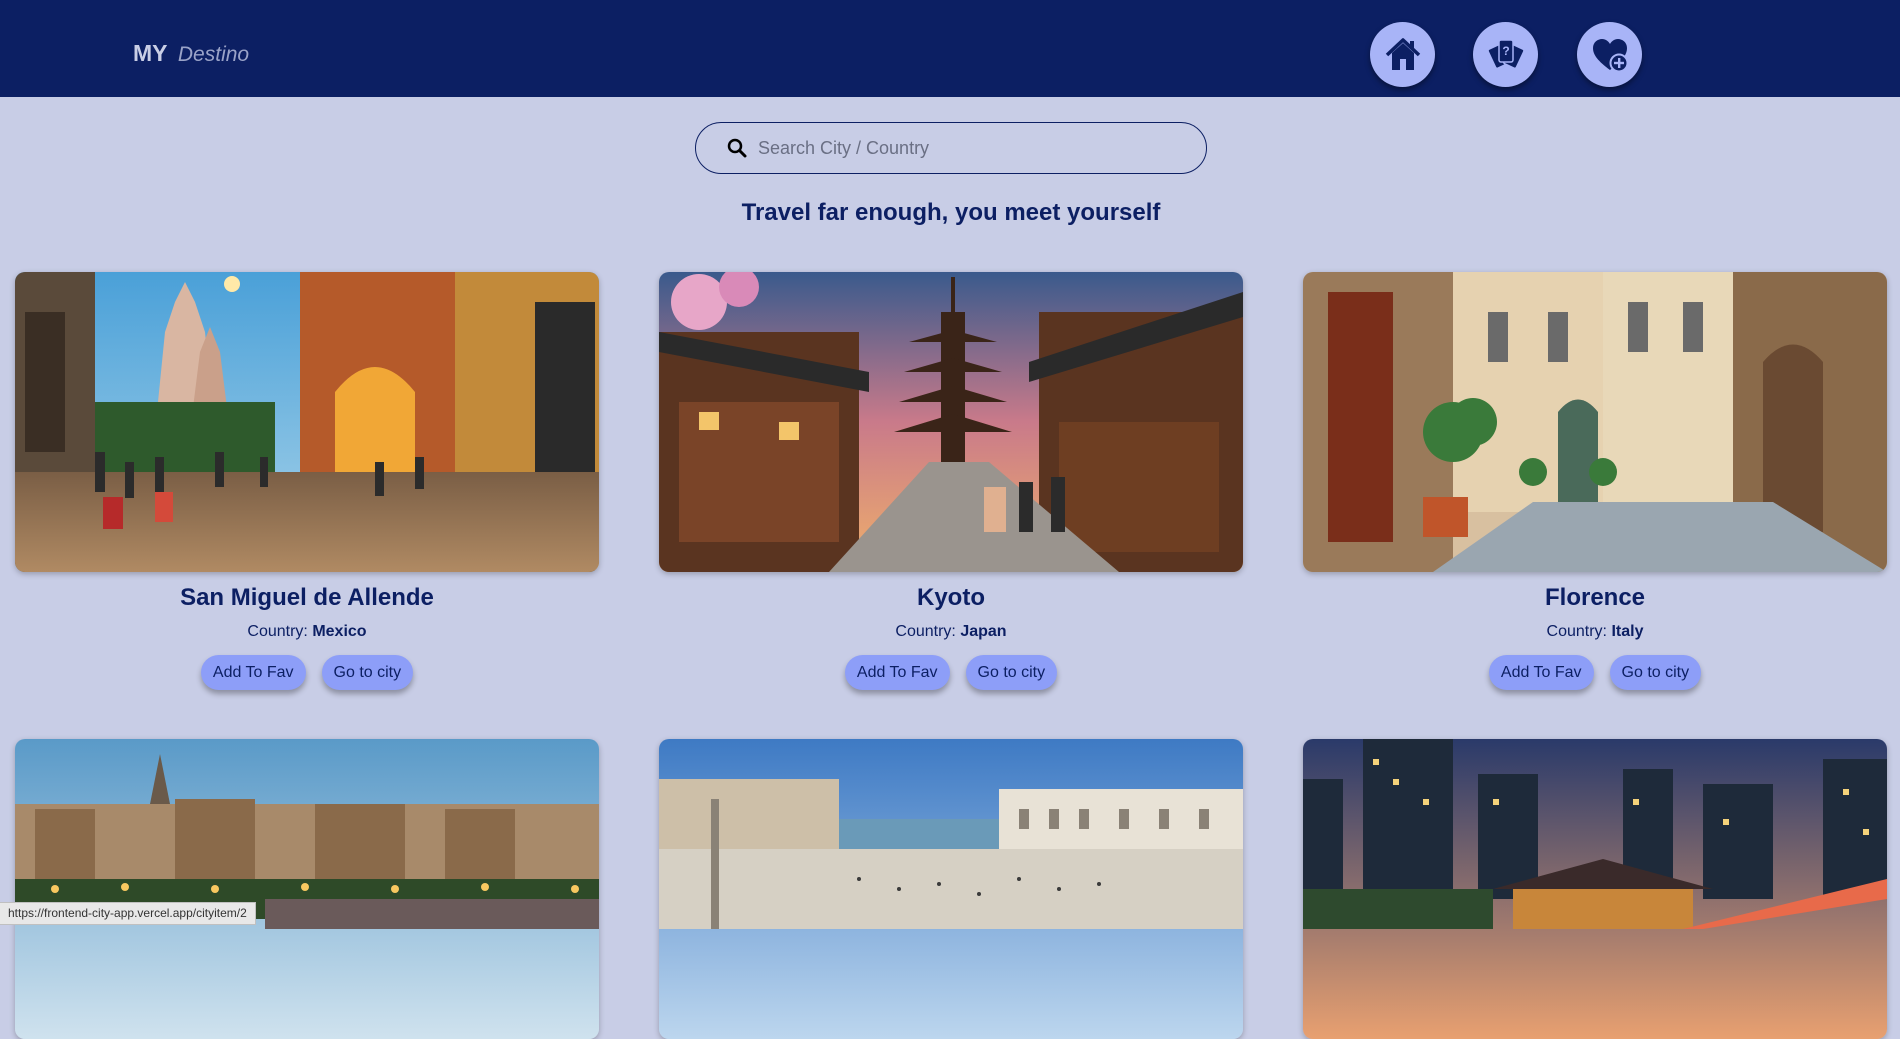 The height and width of the screenshot is (1039, 1900). Describe the element at coordinates (307, 597) in the screenshot. I see `city-name: San Miguel de Allende` at that location.